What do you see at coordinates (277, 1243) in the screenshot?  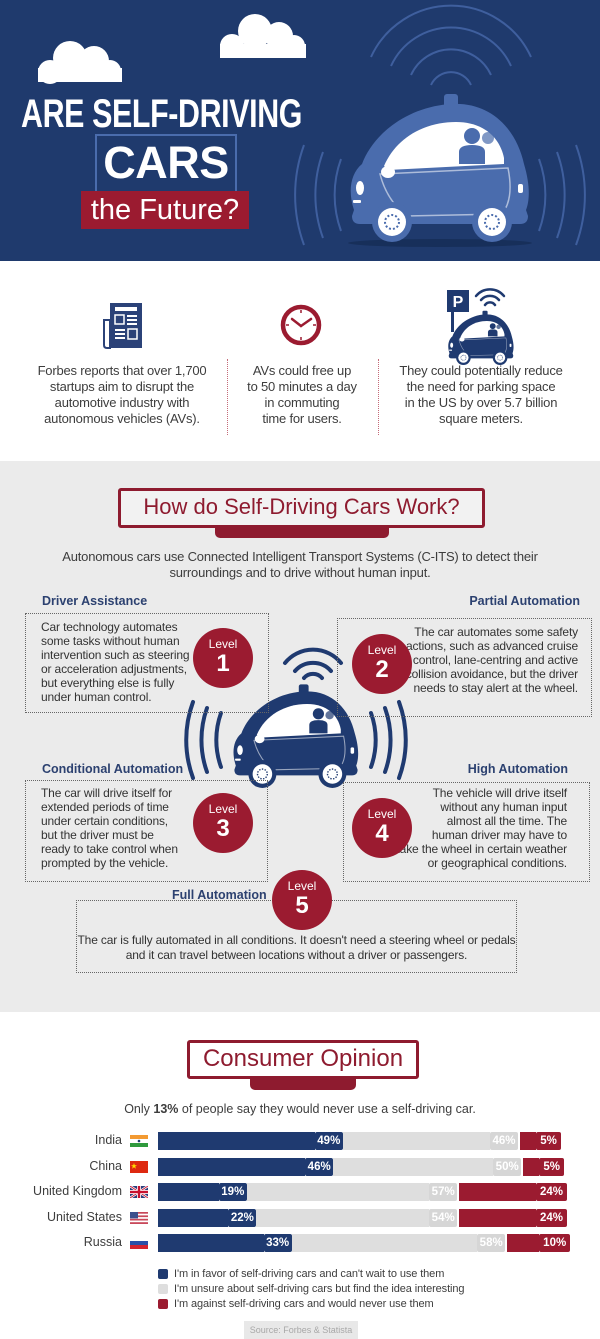 I see `favor-value-label: 33%` at bounding box center [277, 1243].